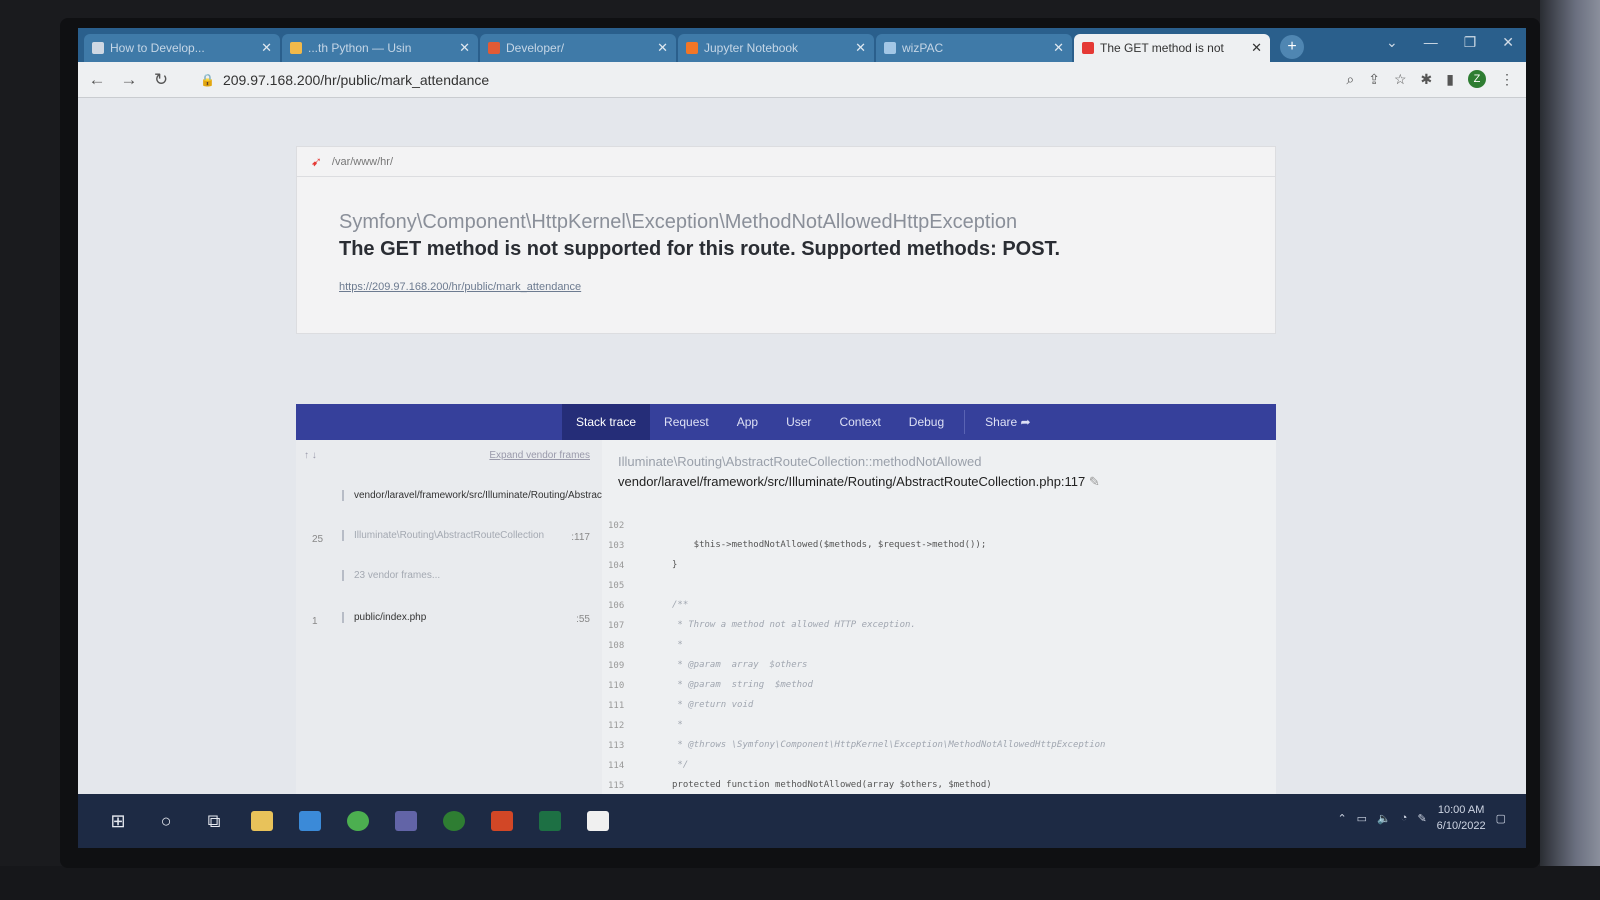 This screenshot has height=900, width=1600. What do you see at coordinates (129, 80) in the screenshot?
I see `forward-icon: →` at bounding box center [129, 80].